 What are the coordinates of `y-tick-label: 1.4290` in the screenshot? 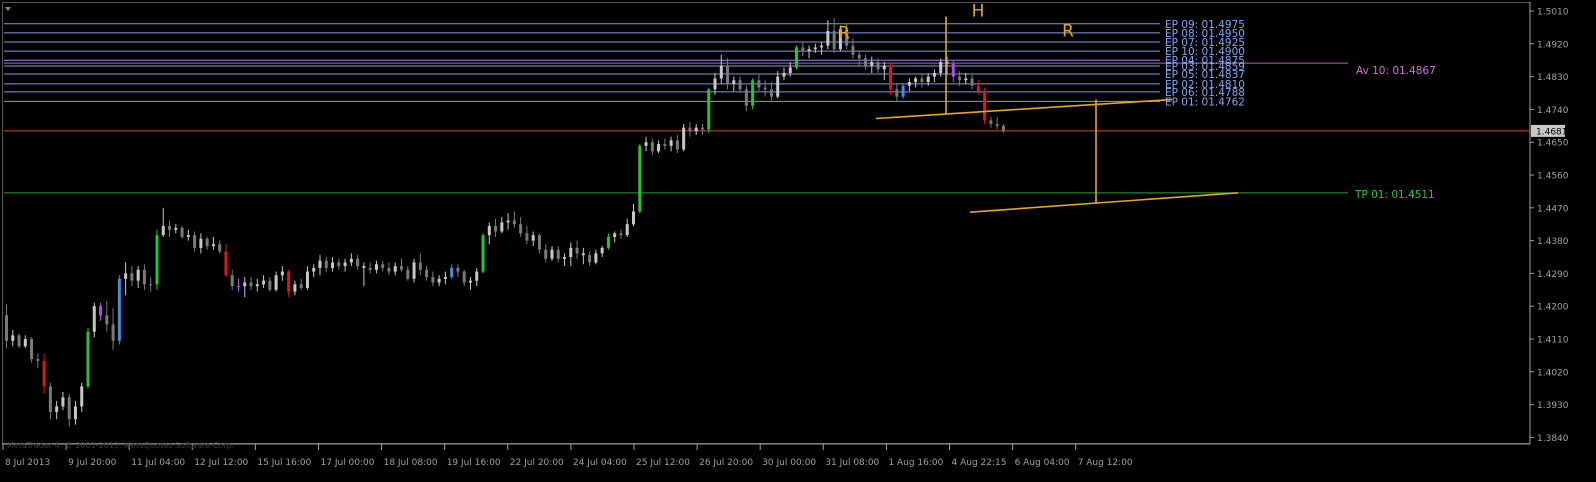 It's located at (1553, 275).